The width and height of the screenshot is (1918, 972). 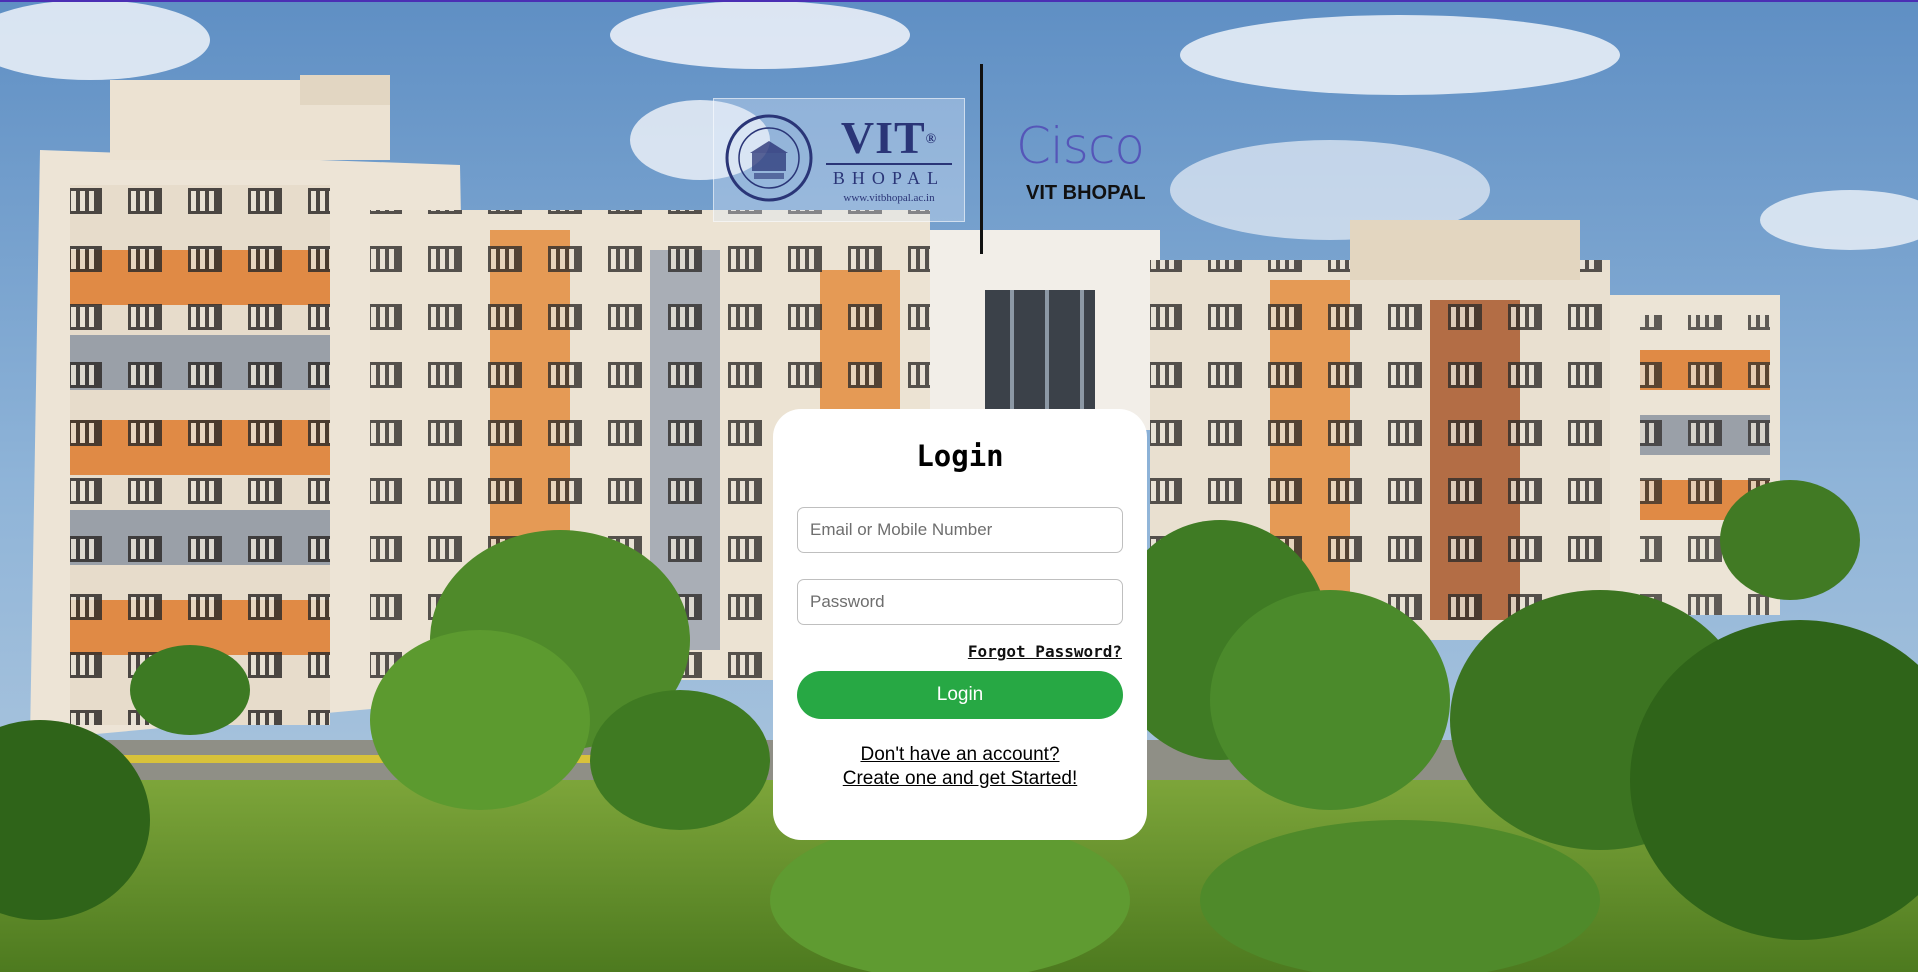 I want to click on login-title: Login, so click(x=960, y=456).